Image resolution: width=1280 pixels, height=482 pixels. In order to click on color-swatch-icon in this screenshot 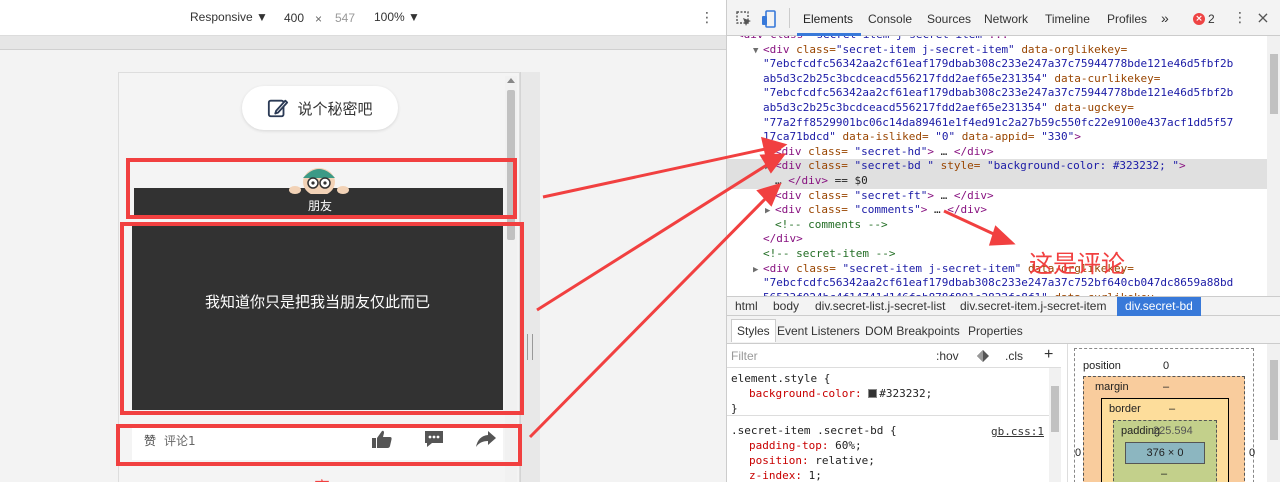, I will do `click(873, 393)`.